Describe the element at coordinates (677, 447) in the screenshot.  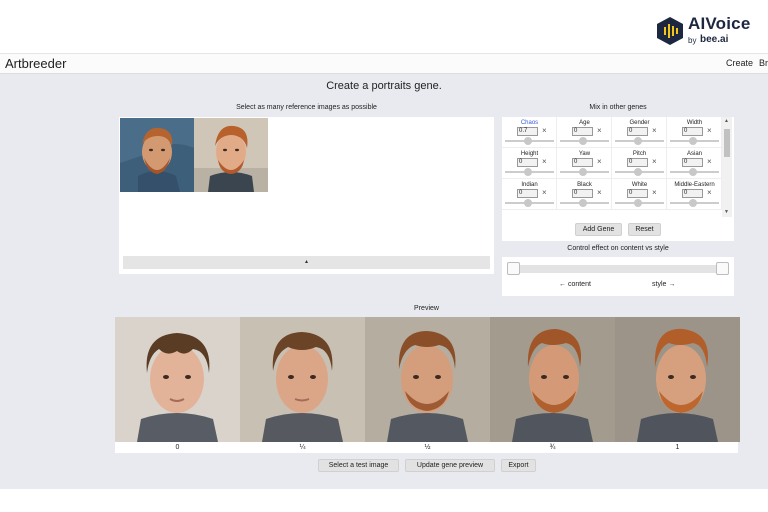
I see `preview-step-label: 1` at that location.